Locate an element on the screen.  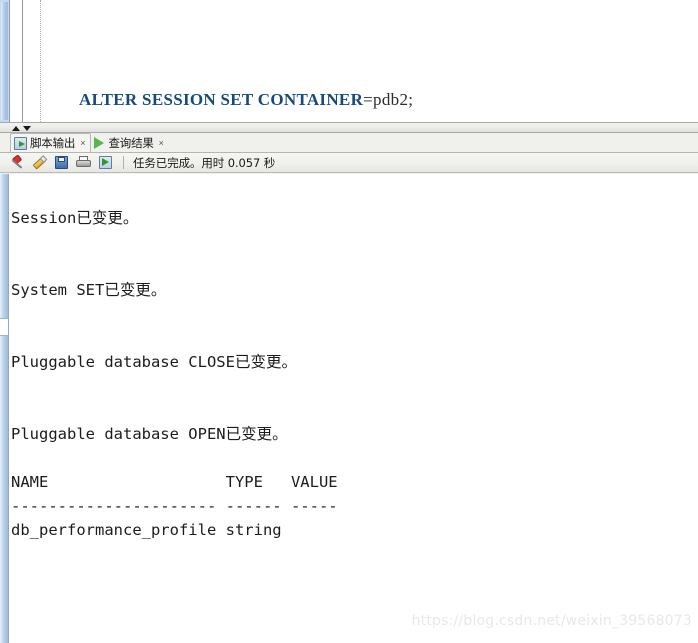
status-text: 任务已完成。用时 0.057 秒 is located at coordinates (204, 162).